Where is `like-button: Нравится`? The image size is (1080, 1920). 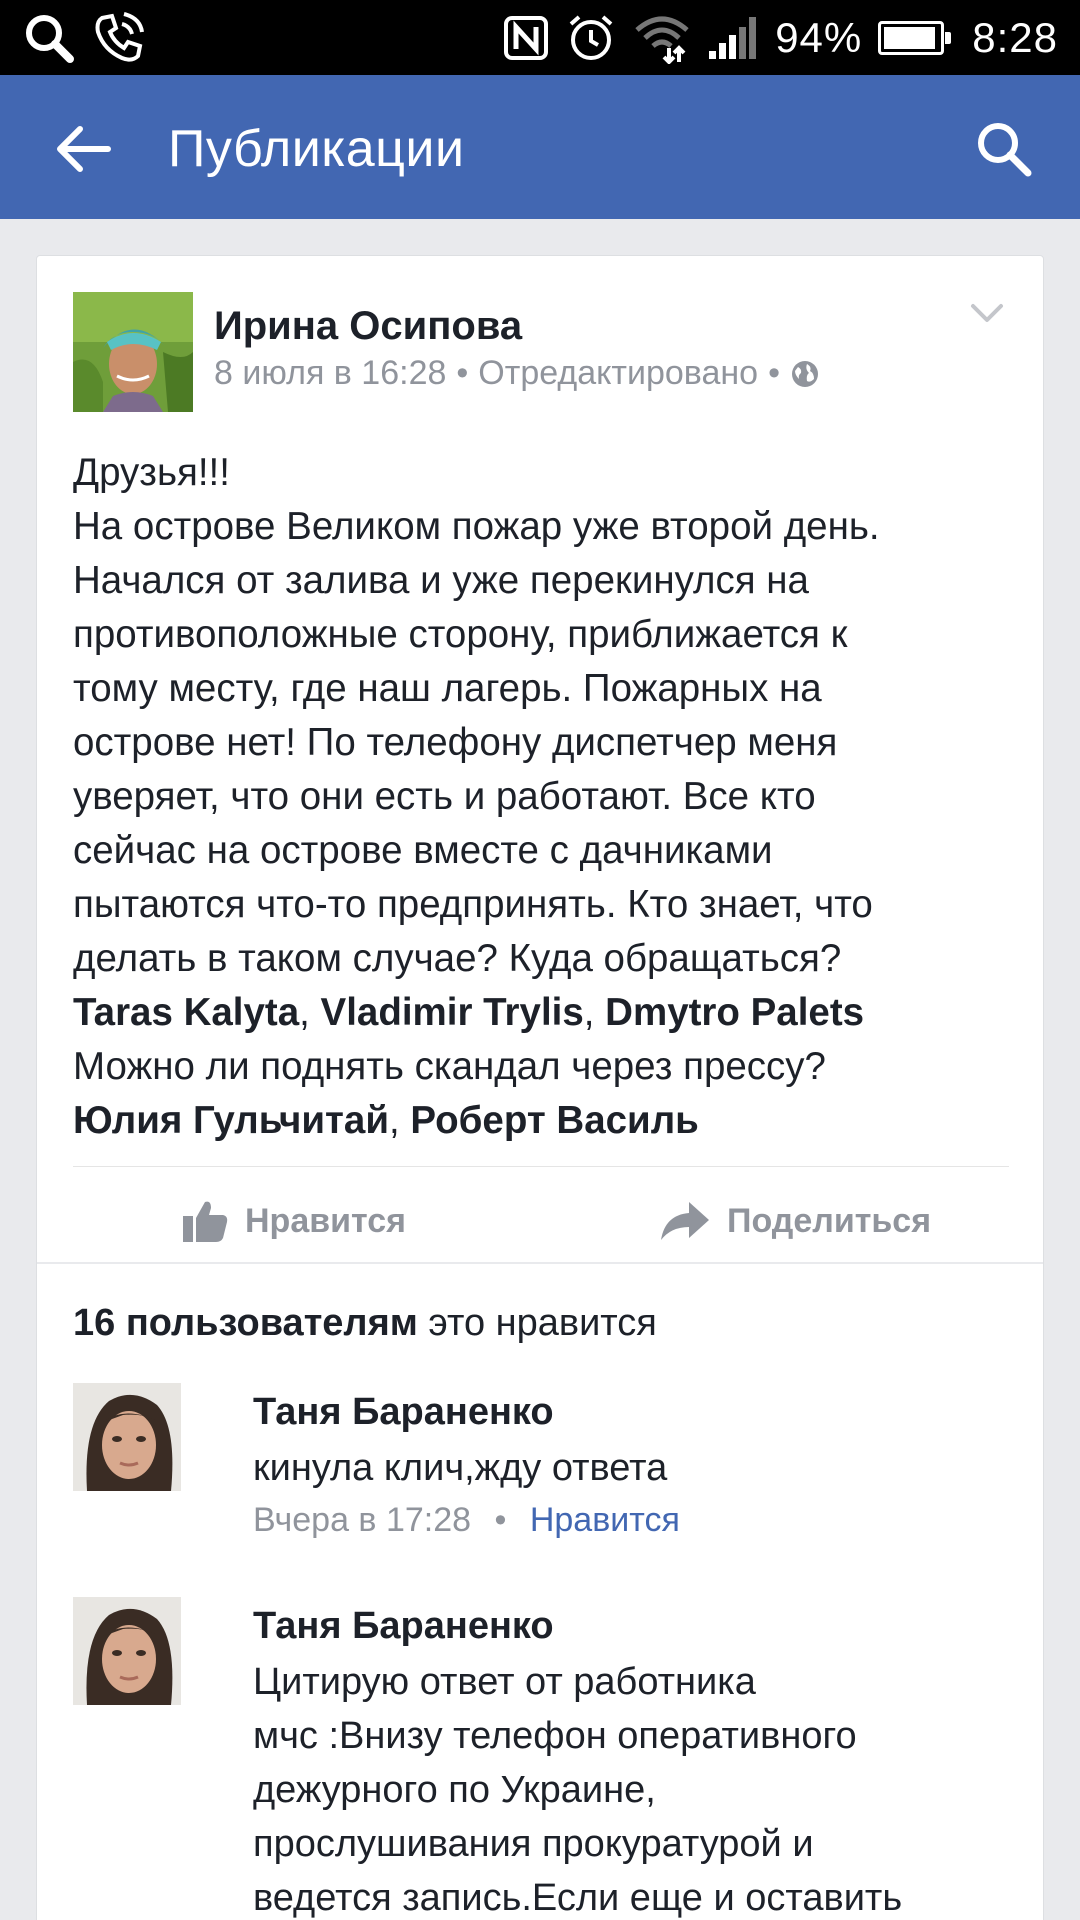 like-button: Нравится is located at coordinates (293, 1221).